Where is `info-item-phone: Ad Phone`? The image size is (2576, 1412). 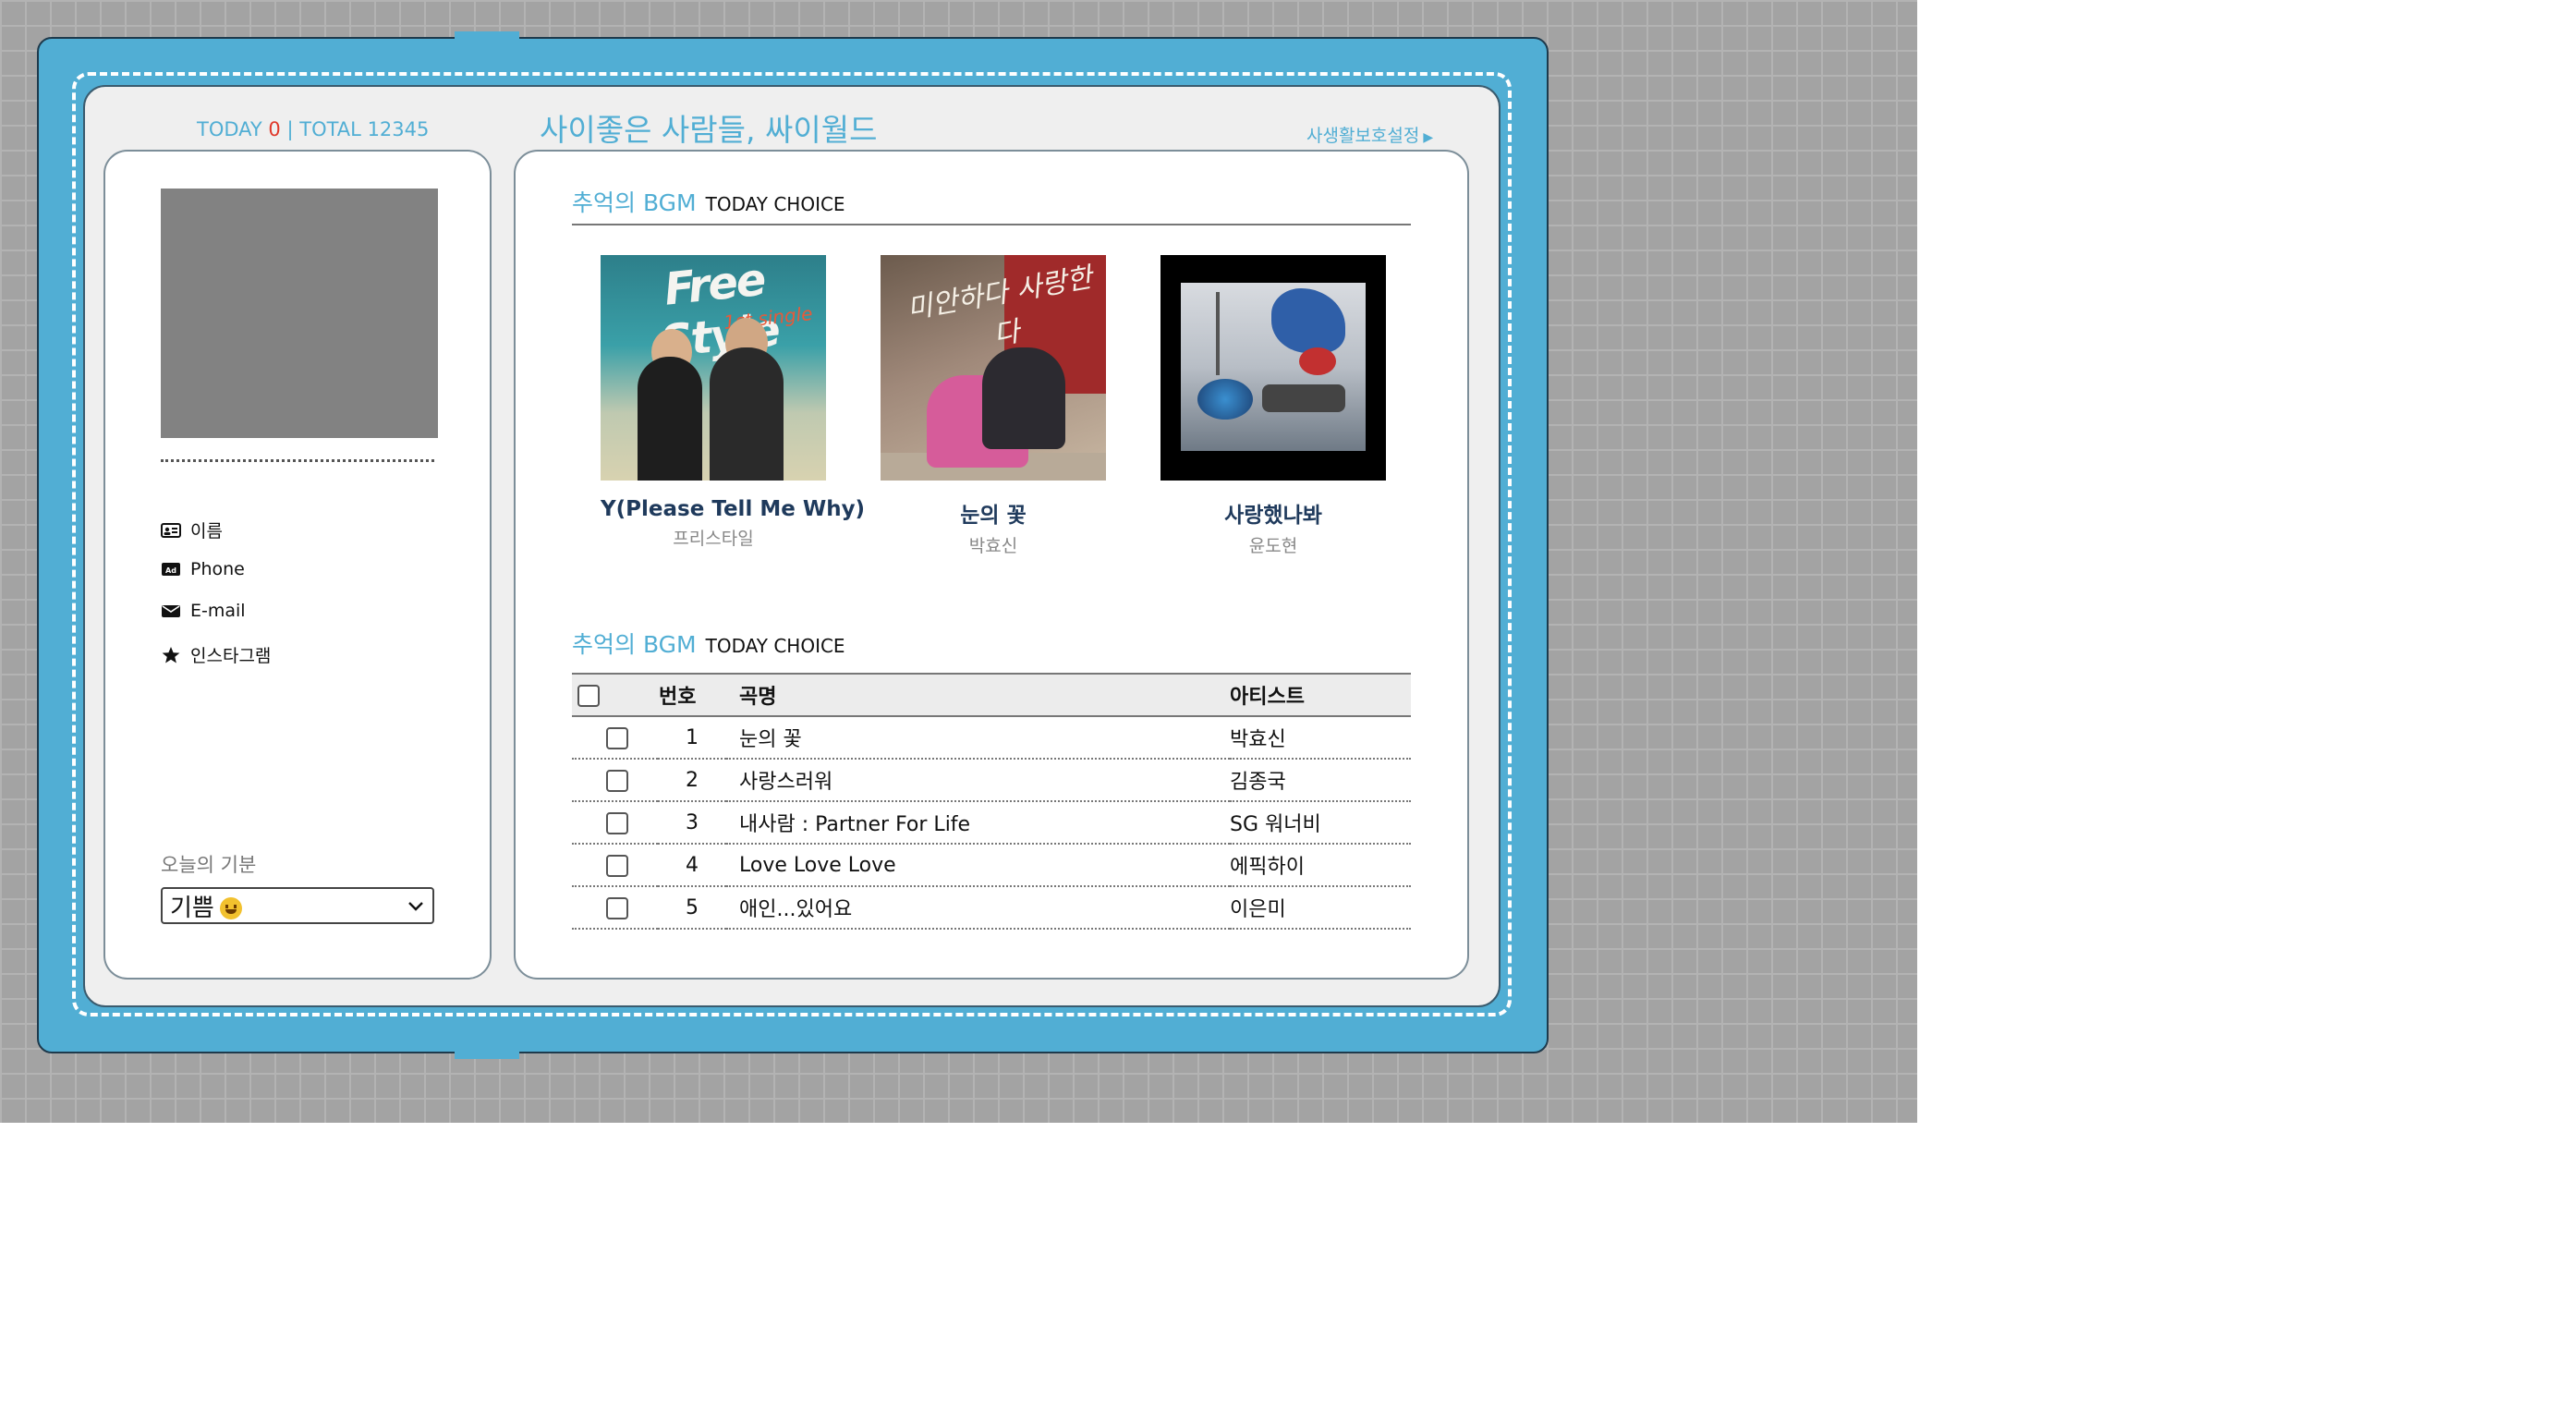 info-item-phone: Ad Phone is located at coordinates (203, 569).